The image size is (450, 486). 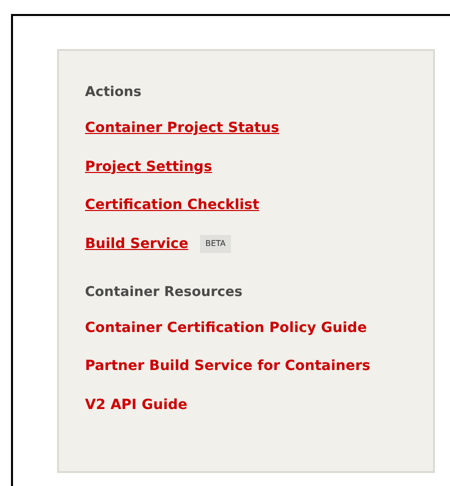 What do you see at coordinates (136, 243) in the screenshot?
I see `sidebar-link: Build Service` at bounding box center [136, 243].